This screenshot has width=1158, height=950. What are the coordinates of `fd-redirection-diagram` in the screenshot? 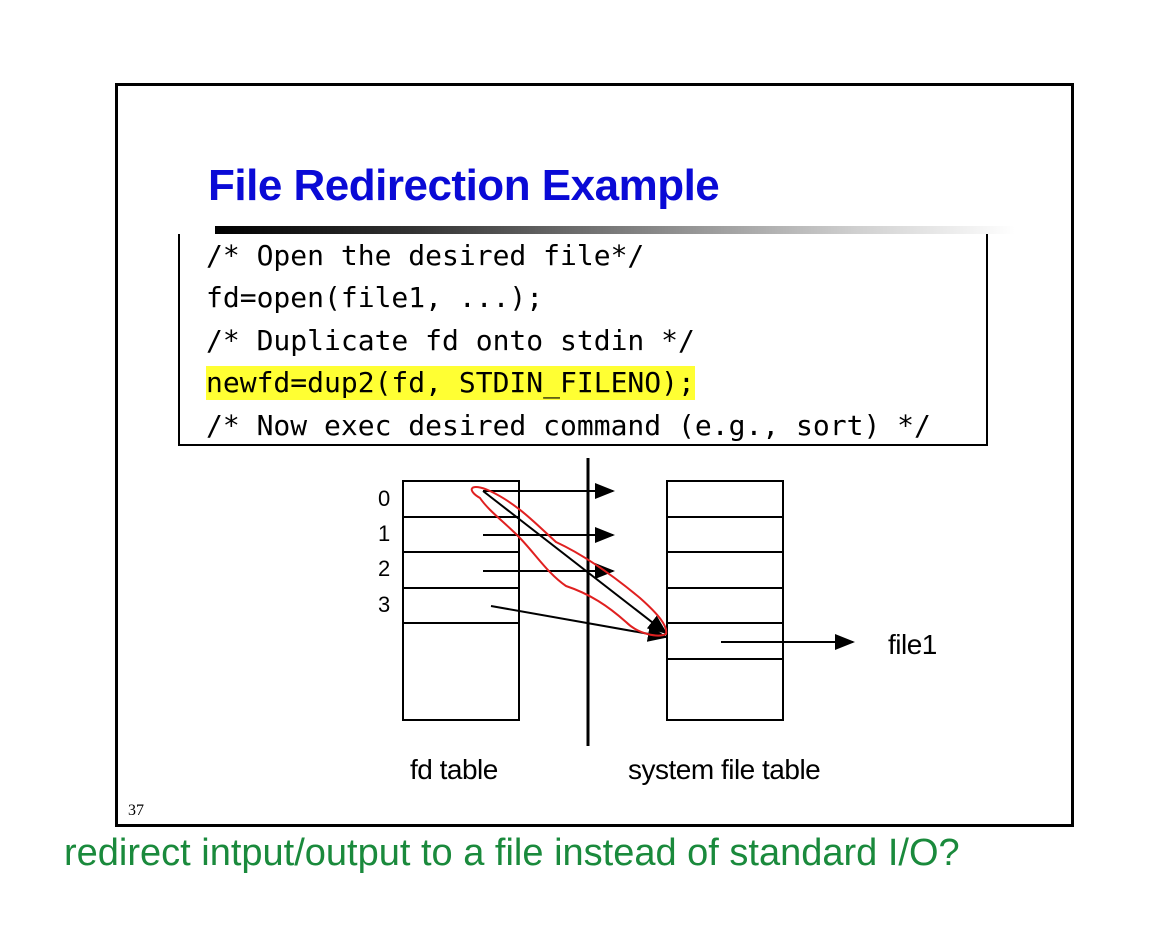 It's located at (628, 602).